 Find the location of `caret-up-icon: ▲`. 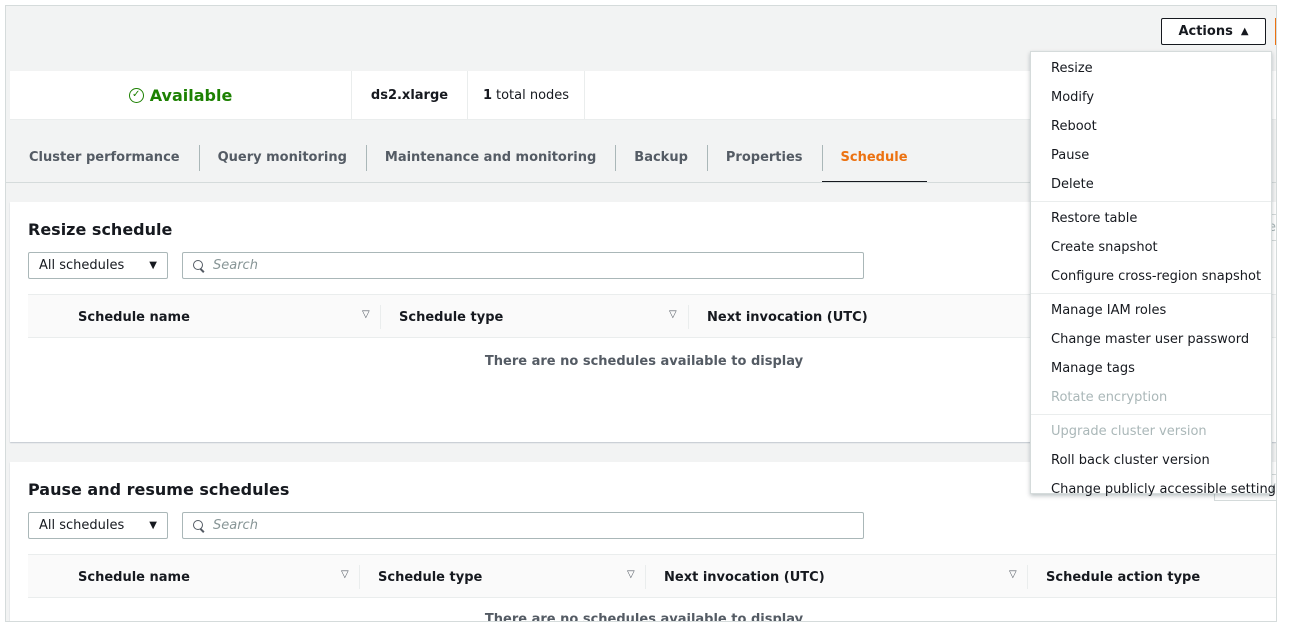

caret-up-icon: ▲ is located at coordinates (1244, 31).